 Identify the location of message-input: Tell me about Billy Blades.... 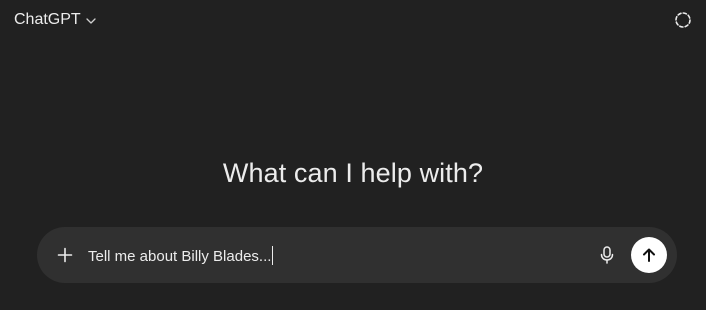
(181, 256).